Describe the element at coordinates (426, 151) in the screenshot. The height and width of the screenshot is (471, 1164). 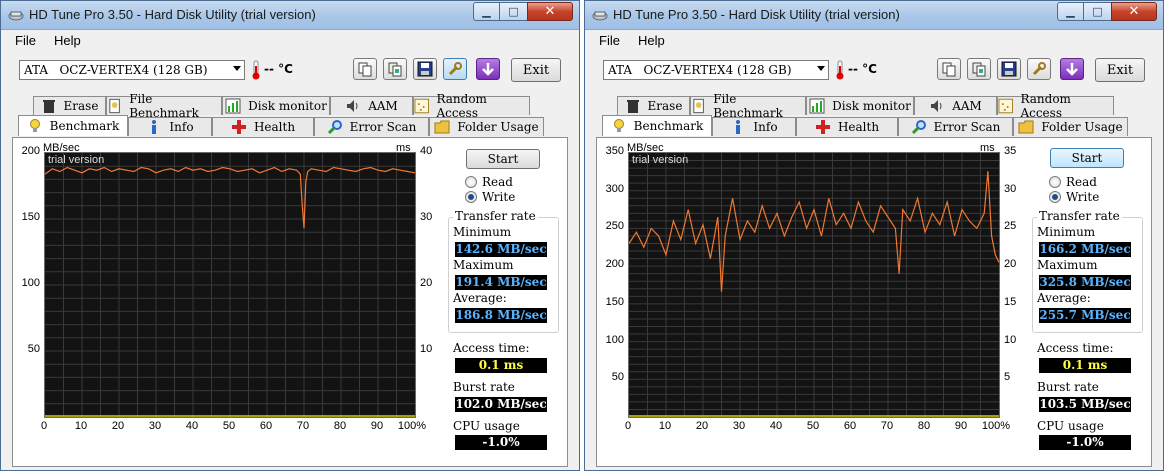
I see `y2-tick-label: 40` at that location.